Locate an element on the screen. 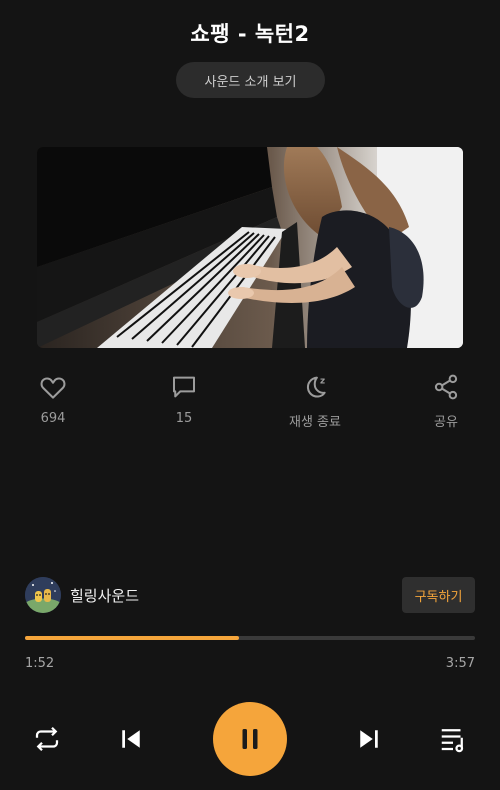 The height and width of the screenshot is (790, 500). channel-info: 힐링사운드 is located at coordinates (82, 595).